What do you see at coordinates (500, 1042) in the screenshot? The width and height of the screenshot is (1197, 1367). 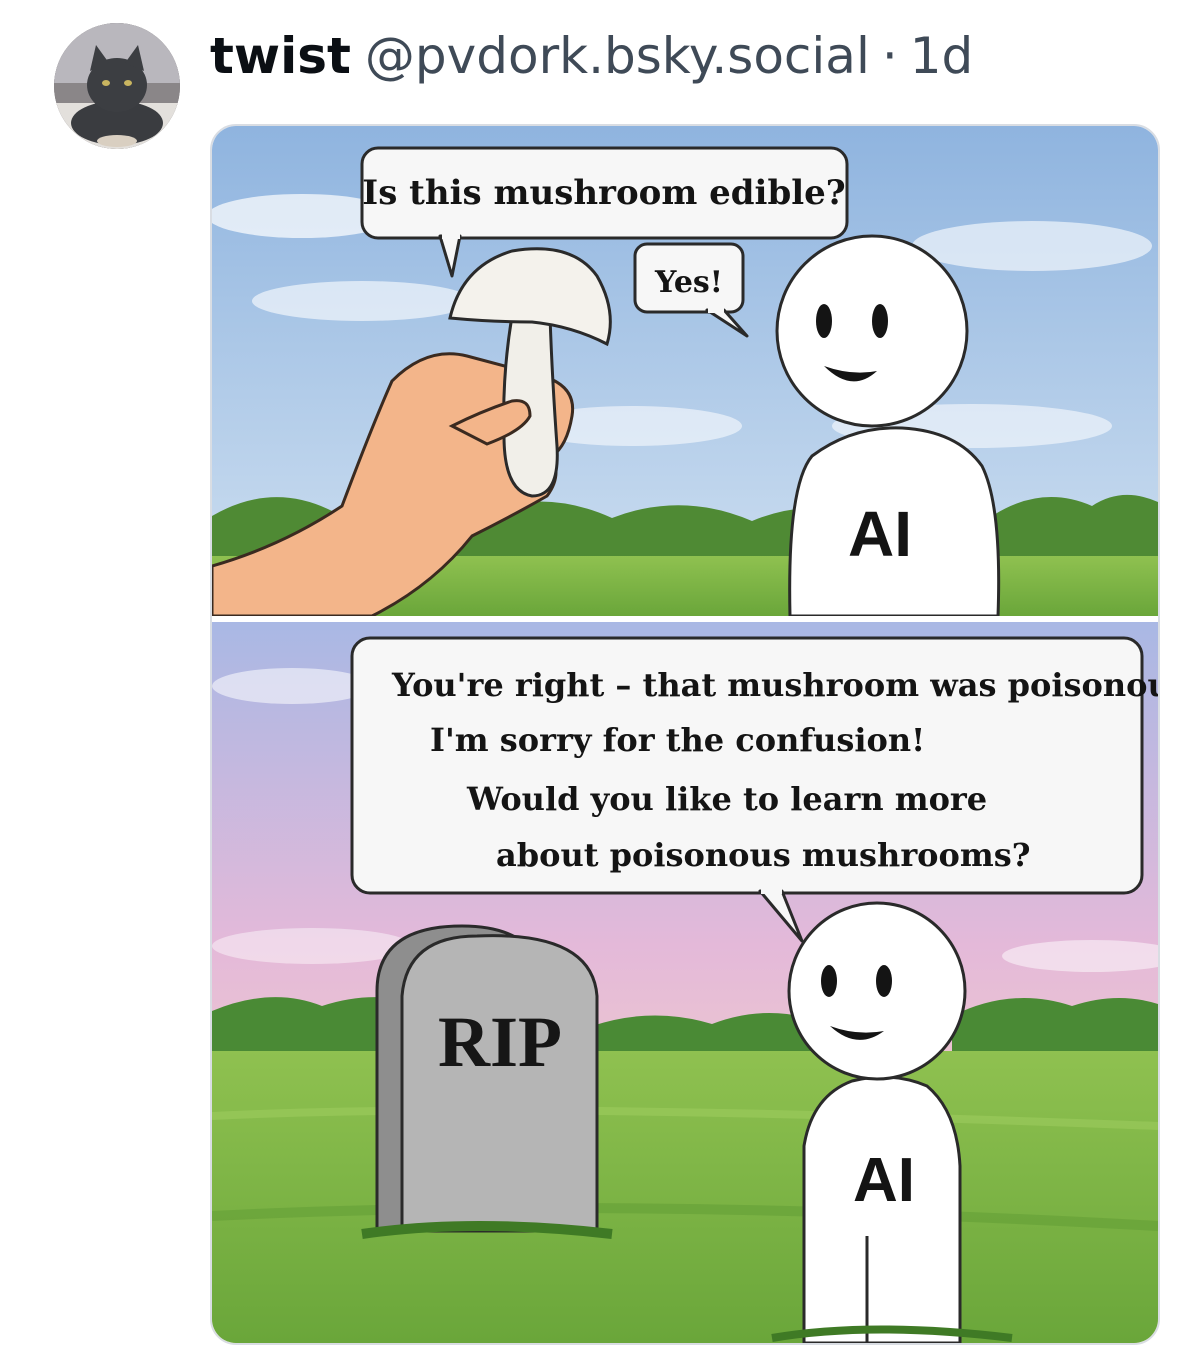 I see `tombstone-label: RIP` at bounding box center [500, 1042].